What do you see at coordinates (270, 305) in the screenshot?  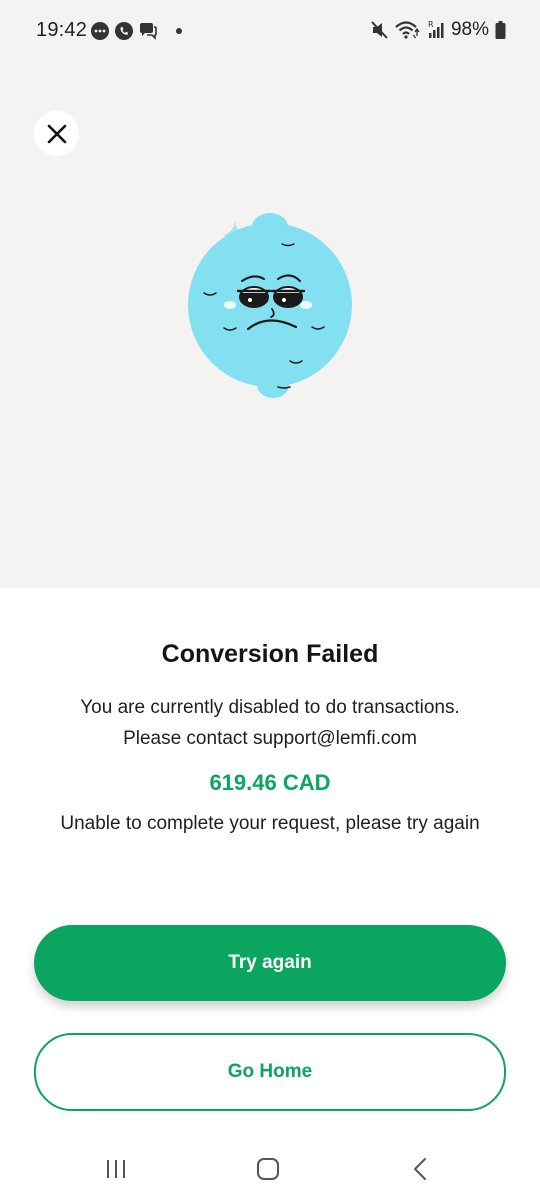 I see `sad-lemon-illustration` at bounding box center [270, 305].